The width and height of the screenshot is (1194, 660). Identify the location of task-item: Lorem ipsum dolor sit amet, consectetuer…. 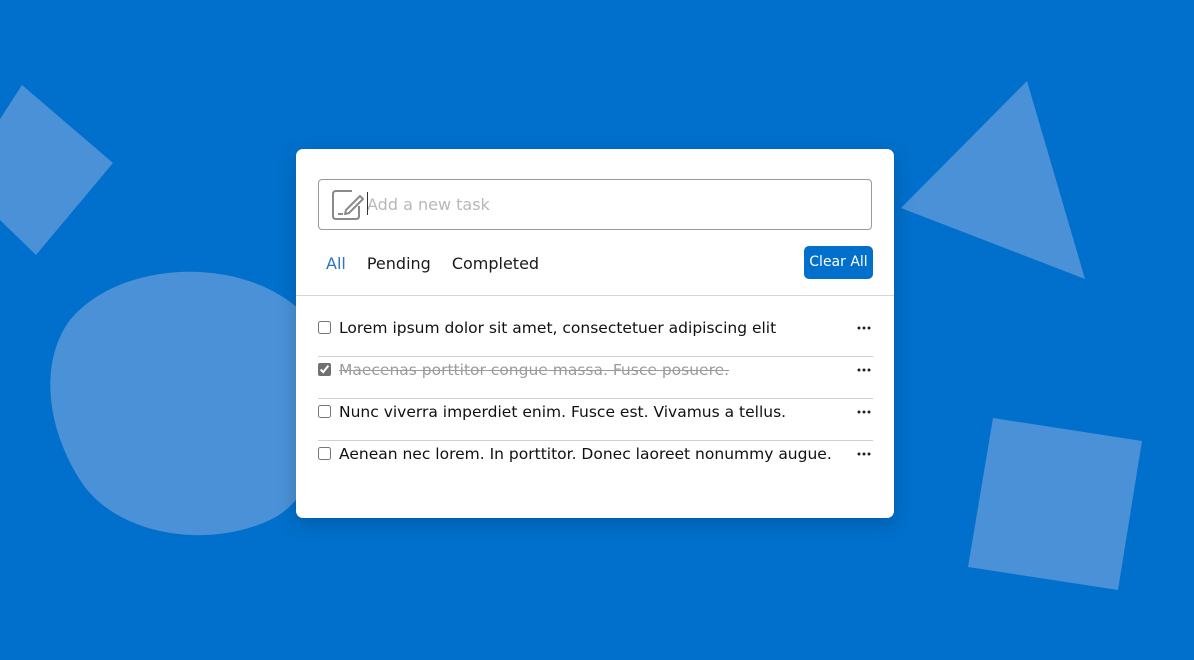
(595, 336).